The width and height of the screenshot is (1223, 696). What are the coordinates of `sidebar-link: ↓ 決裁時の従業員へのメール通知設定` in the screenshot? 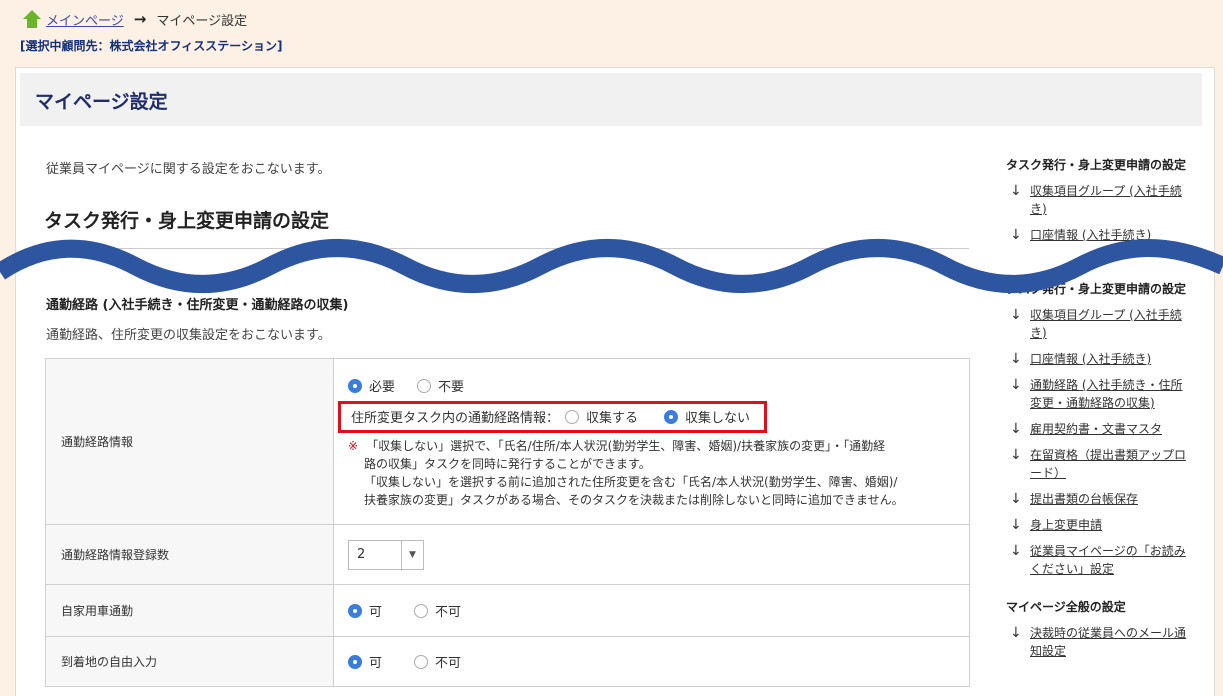 It's located at (1096, 642).